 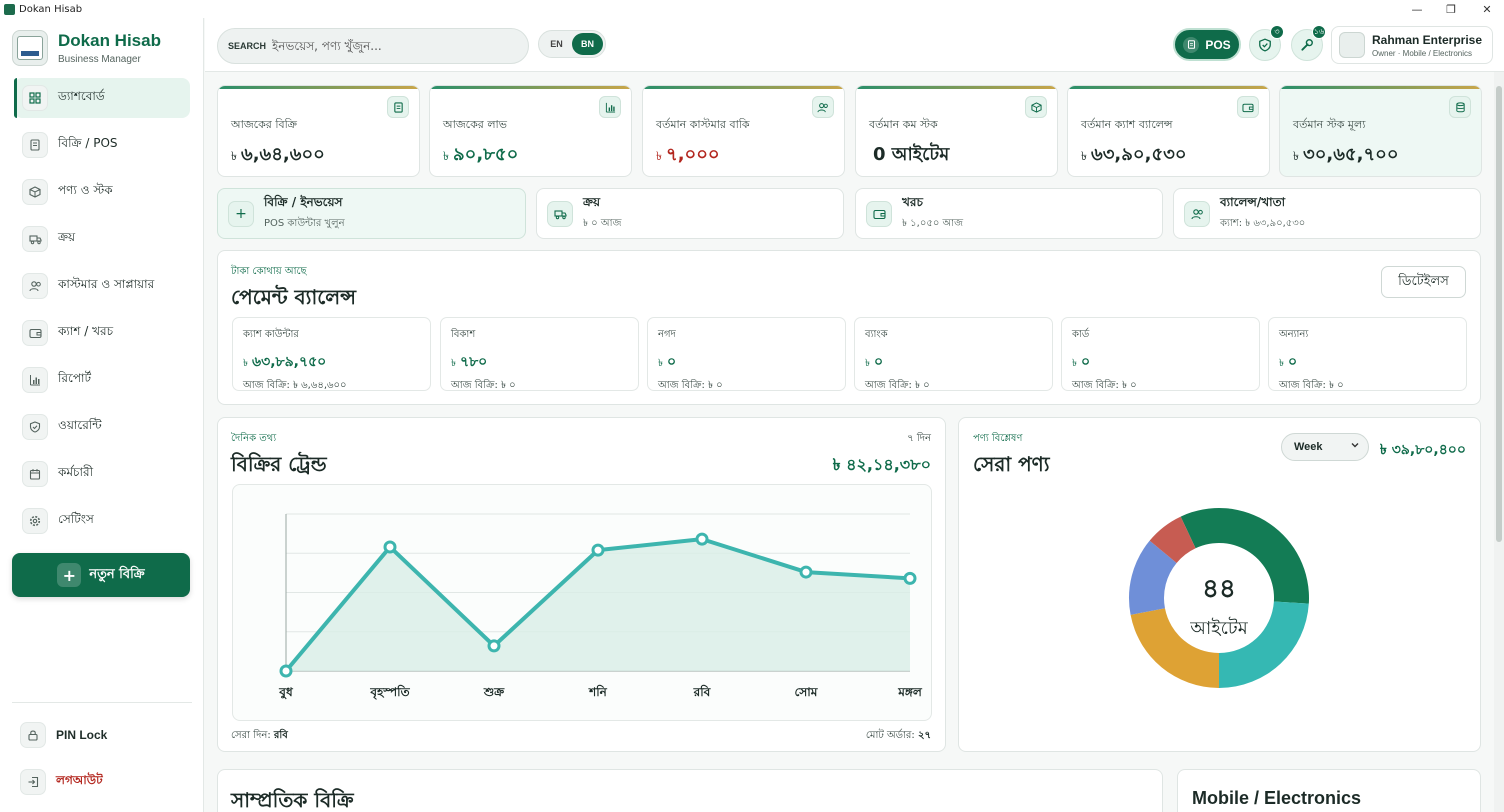 I want to click on new-sale-button: + নতুন বিক্রি, so click(x=101, y=575).